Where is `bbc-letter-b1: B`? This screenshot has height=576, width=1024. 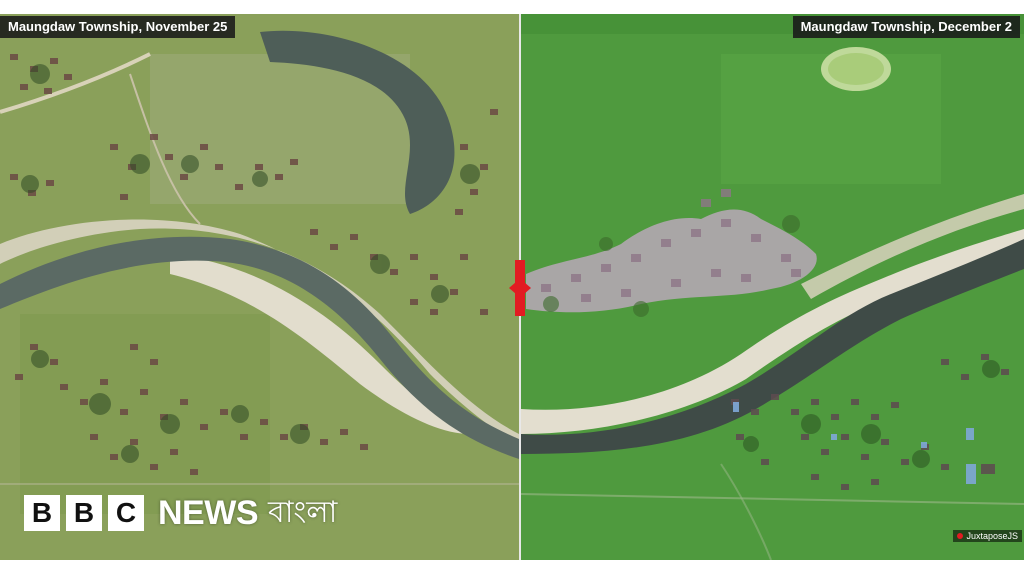
bbc-letter-b1: B is located at coordinates (42, 513).